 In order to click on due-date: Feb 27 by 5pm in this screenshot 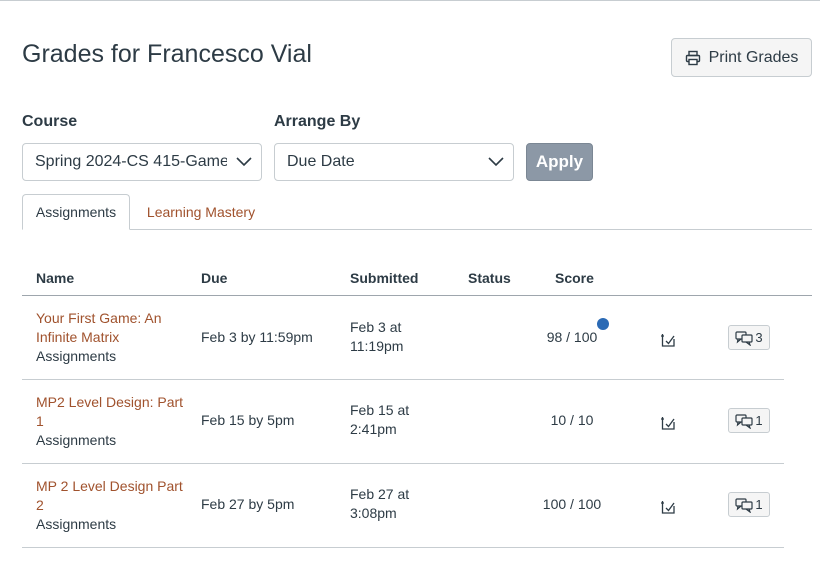, I will do `click(248, 504)`.